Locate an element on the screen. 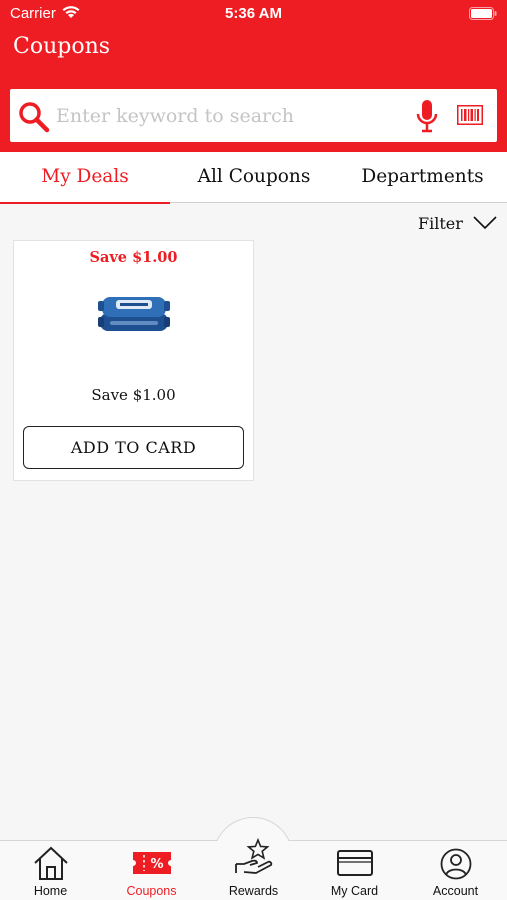 This screenshot has width=507, height=900. coupon-card: Save $1.00 Save $1.00 ADD TO CARD is located at coordinates (133, 360).